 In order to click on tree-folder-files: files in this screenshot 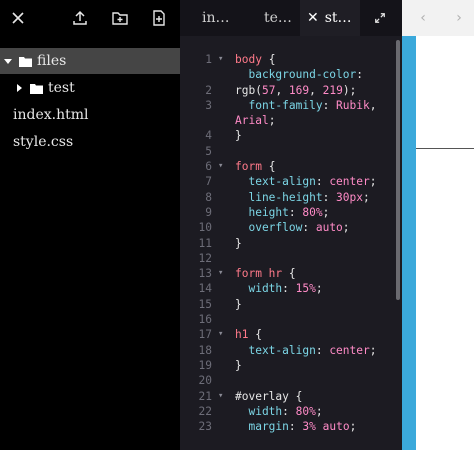, I will do `click(90, 61)`.